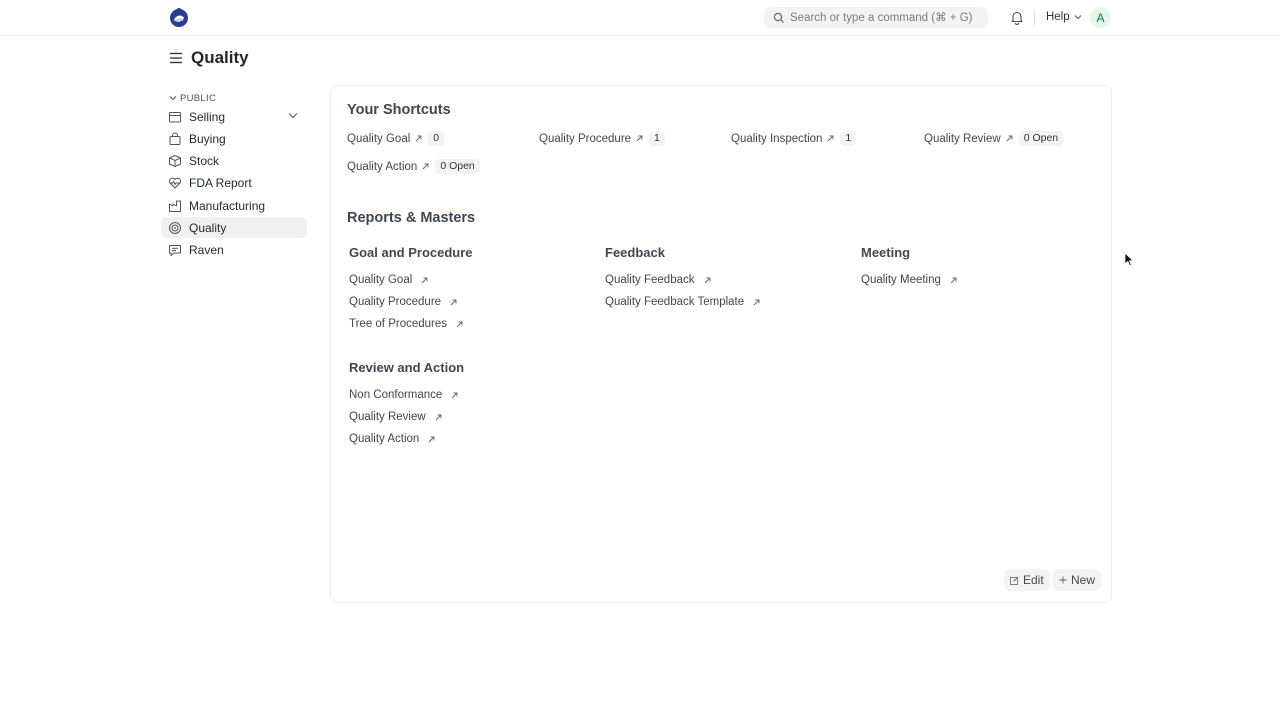  Describe the element at coordinates (204, 161) in the screenshot. I see `sidebar-item-label: Stock` at that location.